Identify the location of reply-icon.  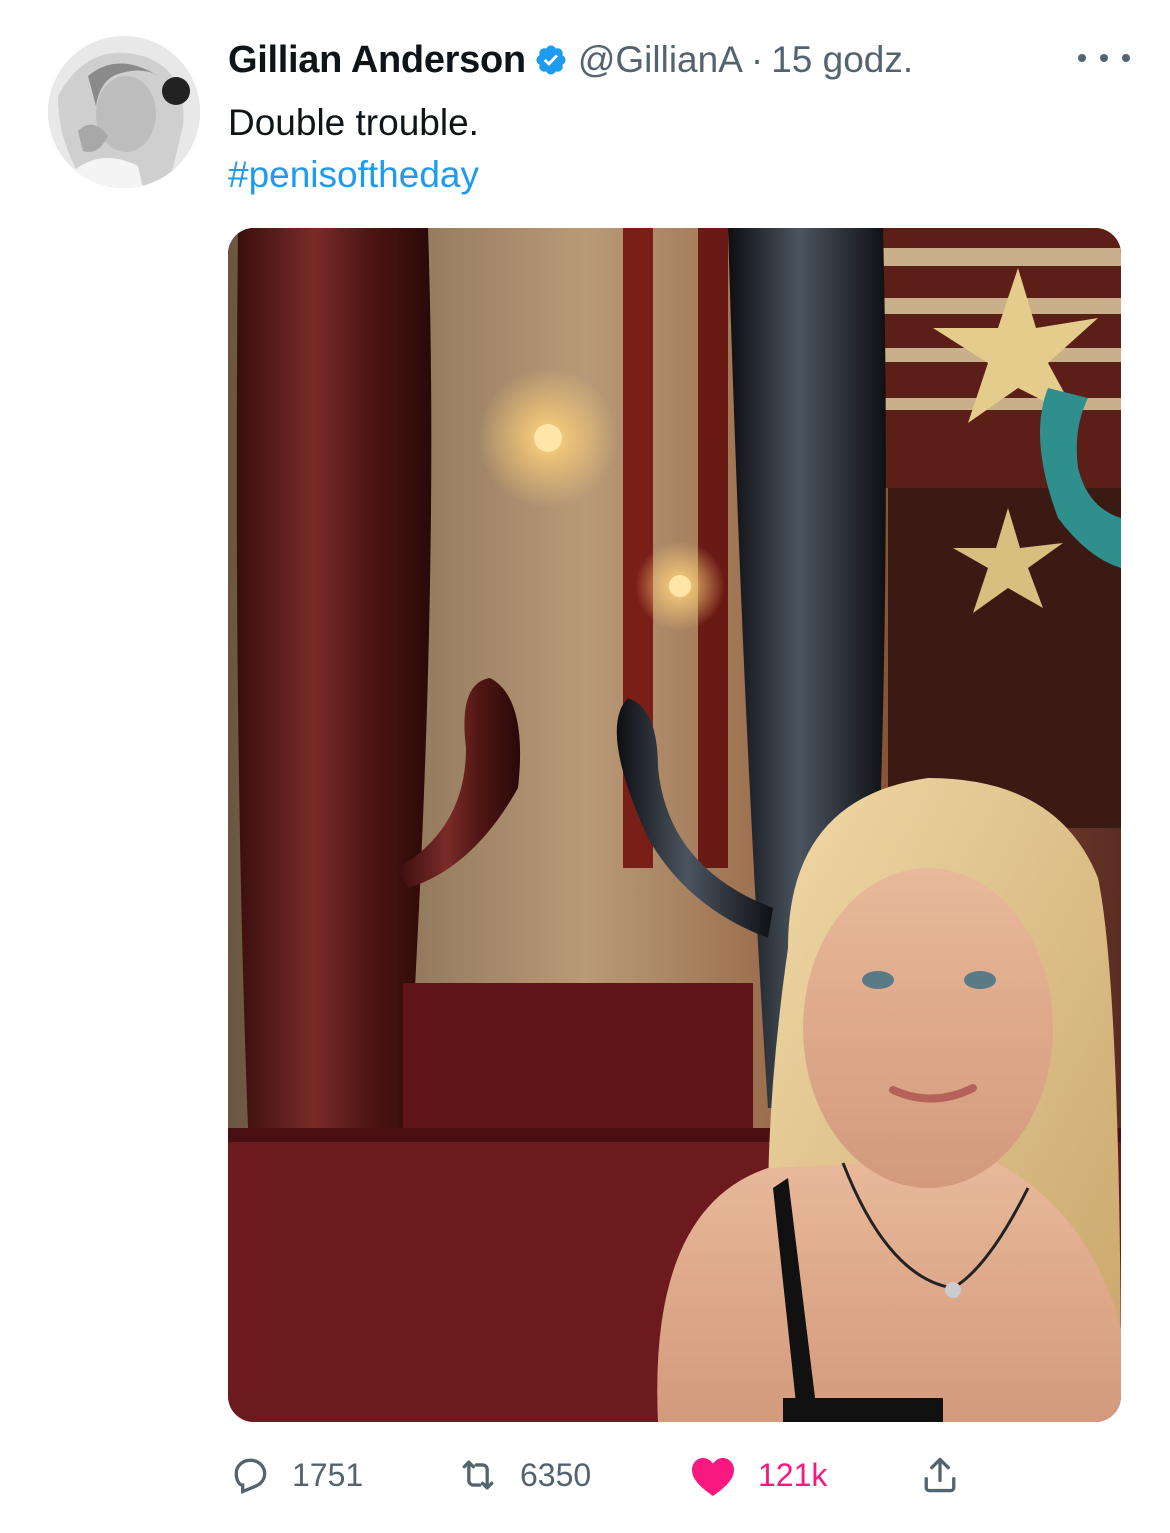
(250, 1476).